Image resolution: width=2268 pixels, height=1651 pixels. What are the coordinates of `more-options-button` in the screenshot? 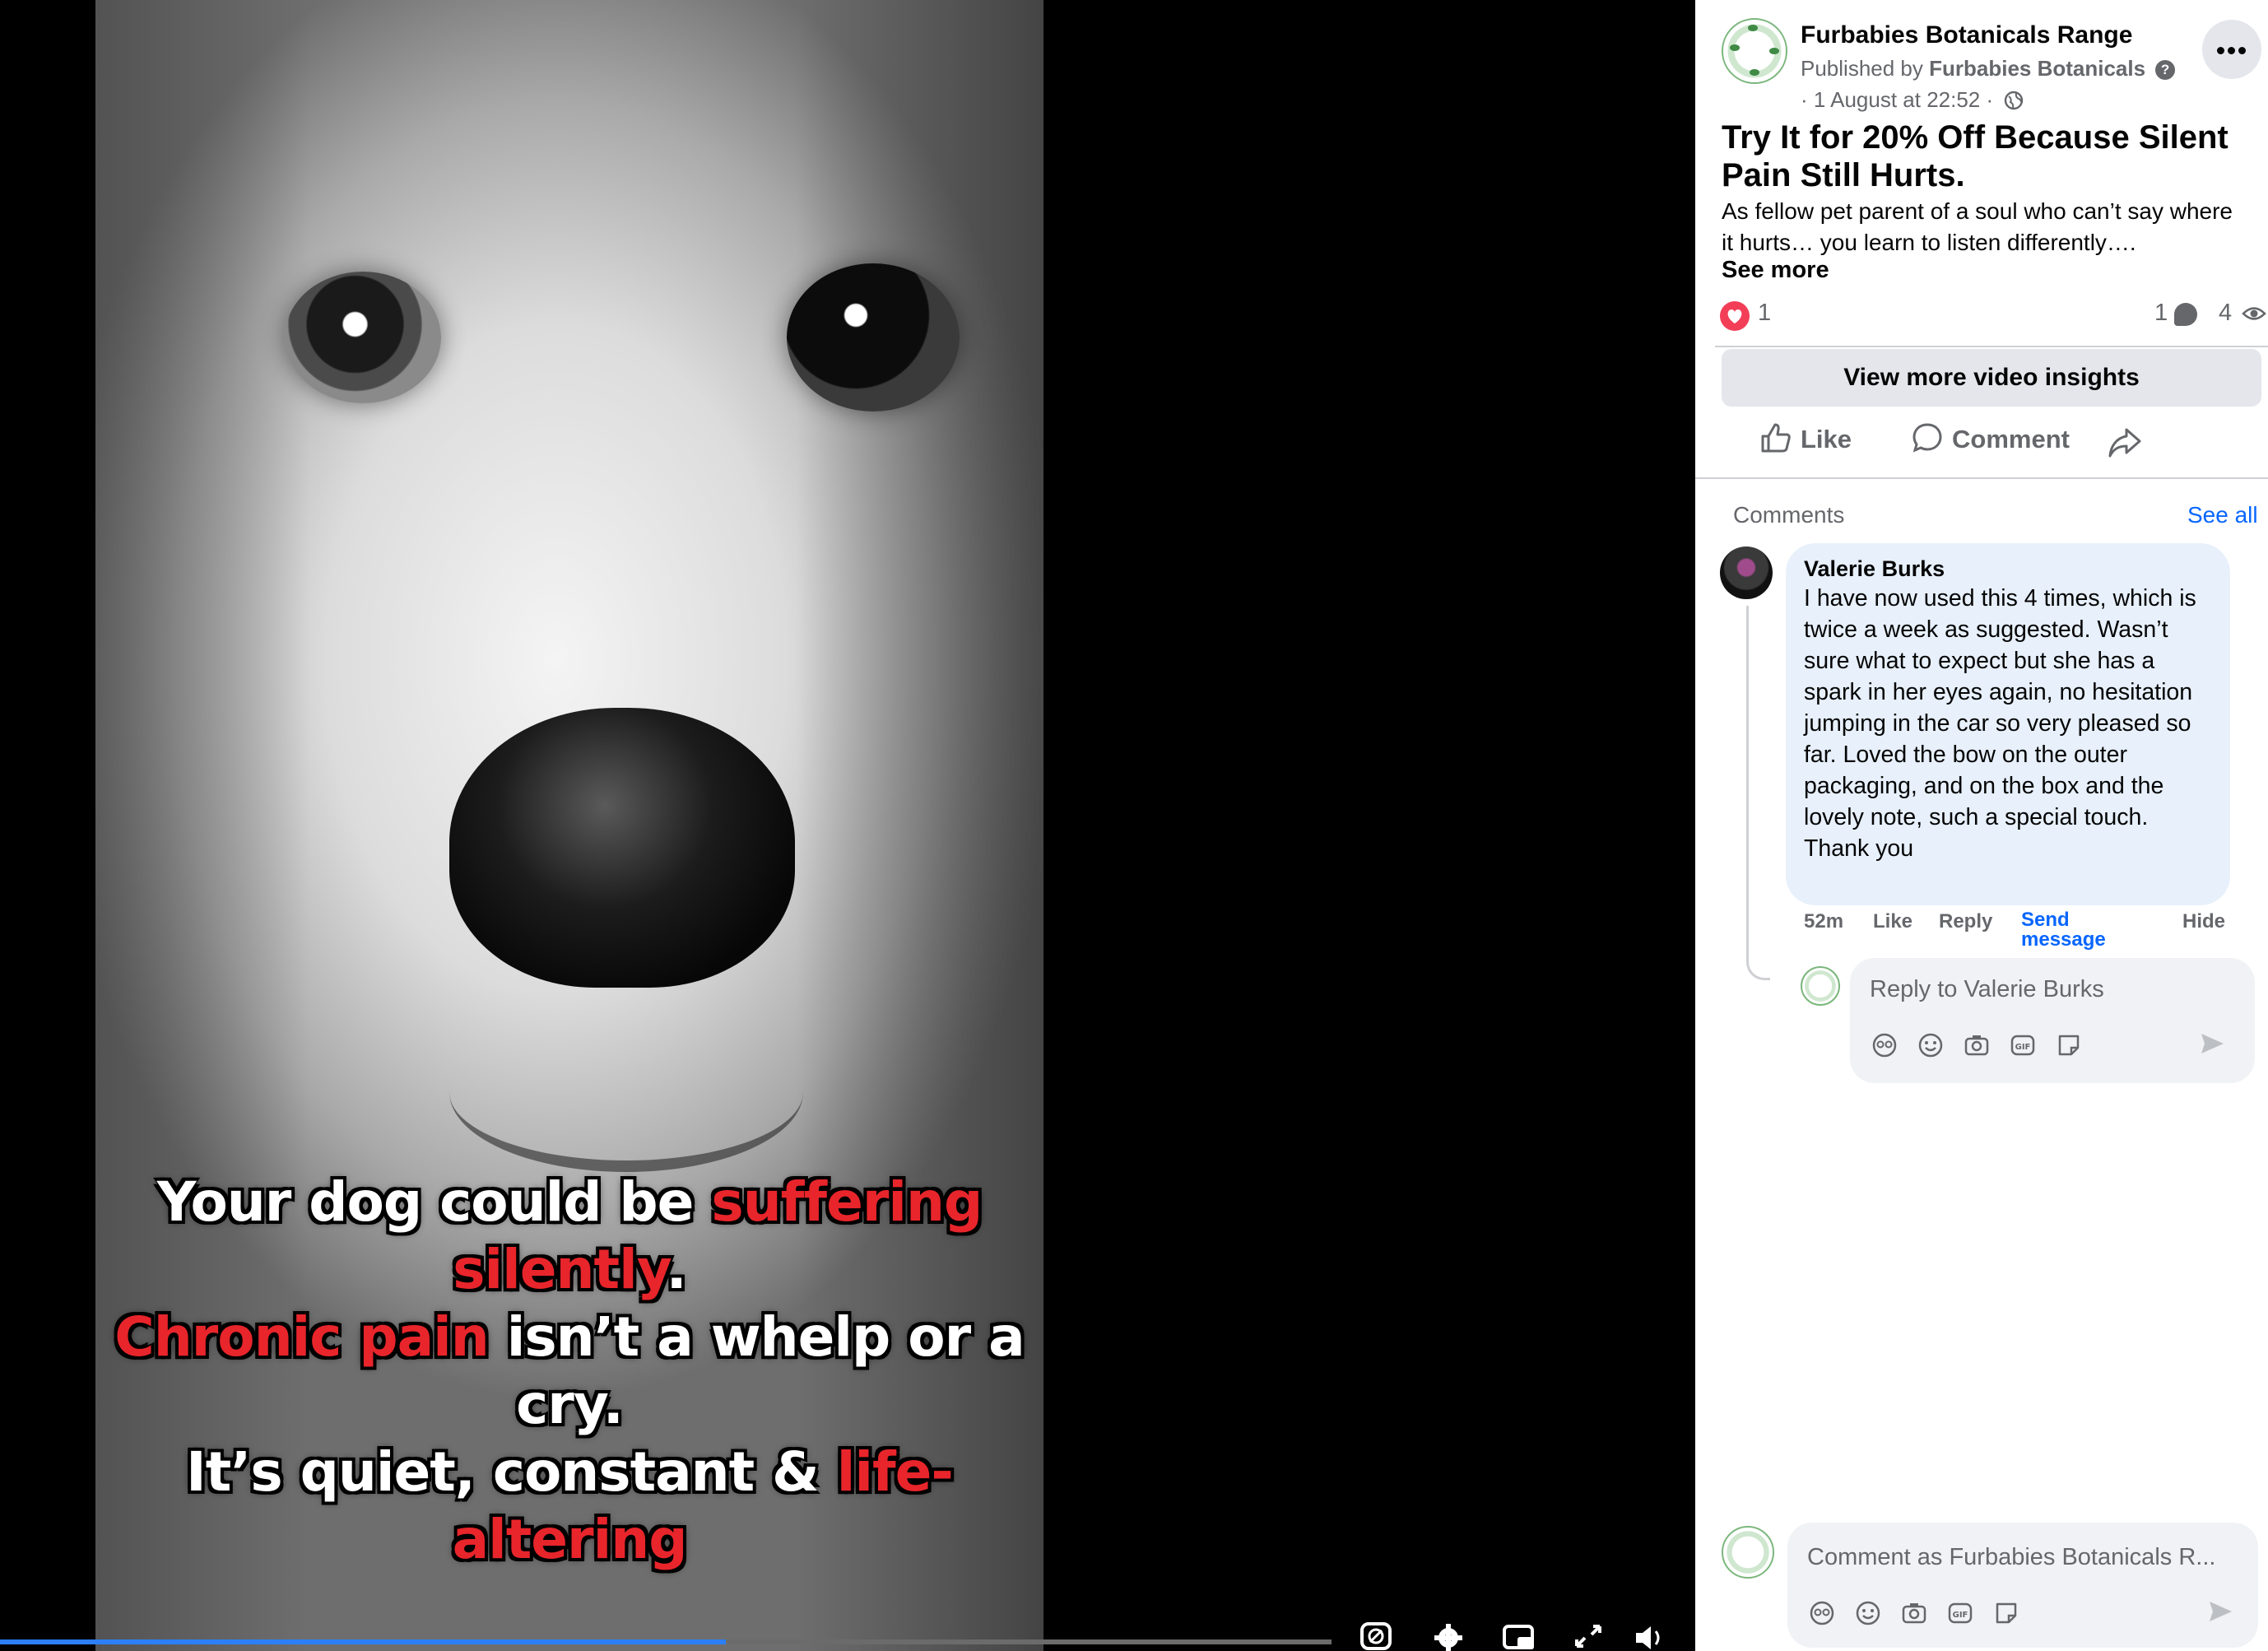 It's located at (2231, 50).